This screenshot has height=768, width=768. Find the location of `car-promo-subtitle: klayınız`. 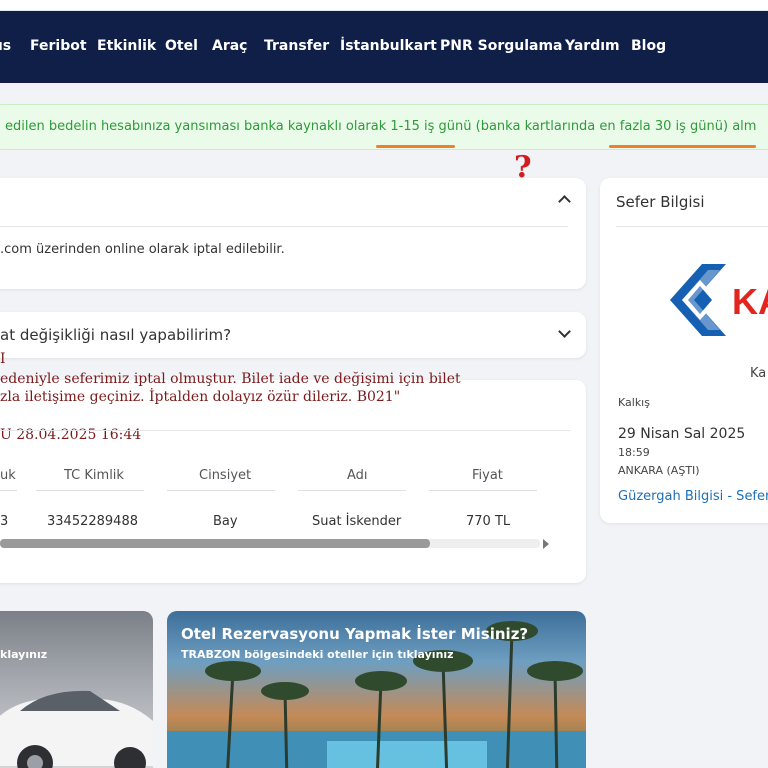

car-promo-subtitle: klayınız is located at coordinates (24, 654).